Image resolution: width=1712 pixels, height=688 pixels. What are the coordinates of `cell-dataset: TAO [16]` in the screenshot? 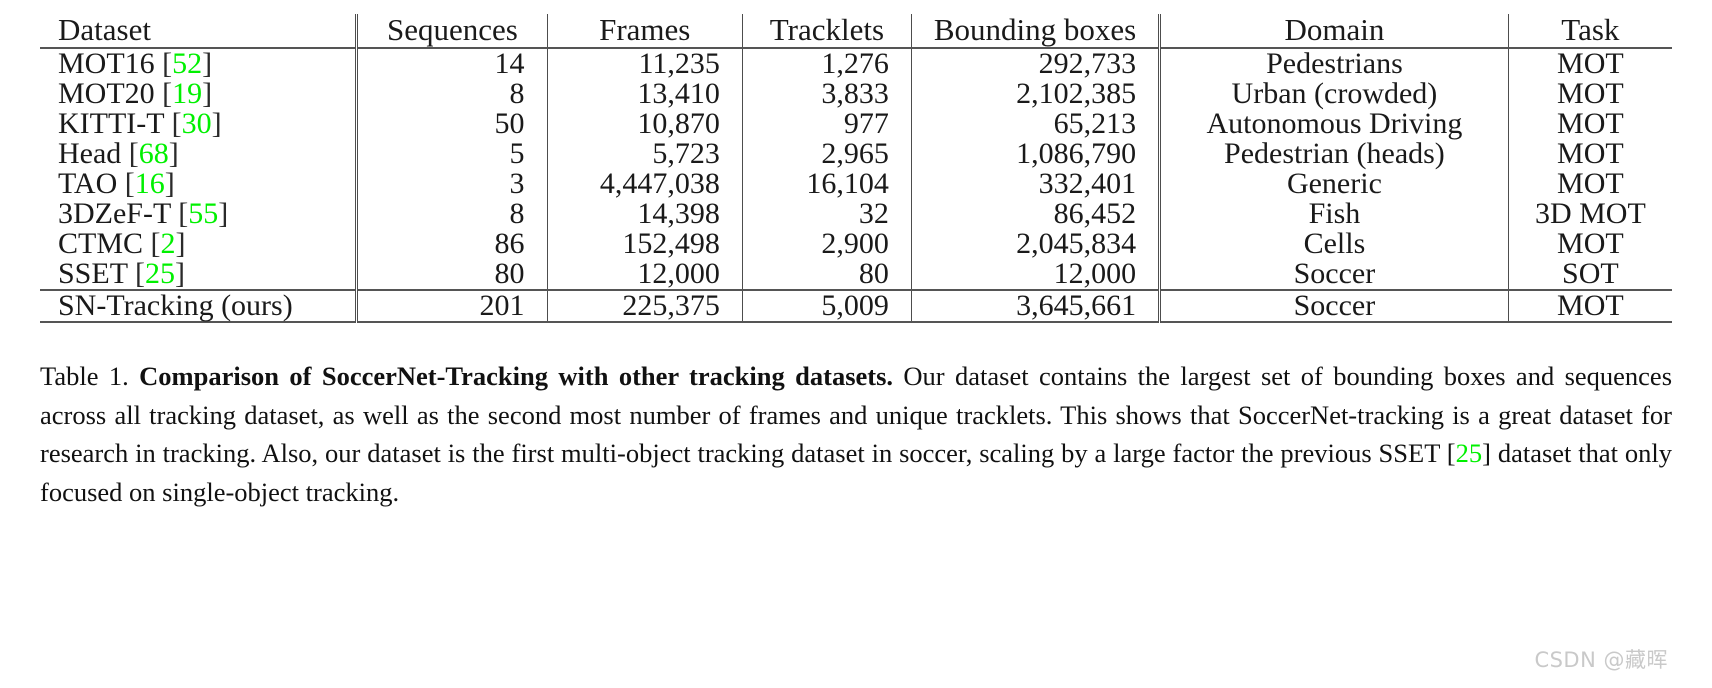 It's located at (198, 183).